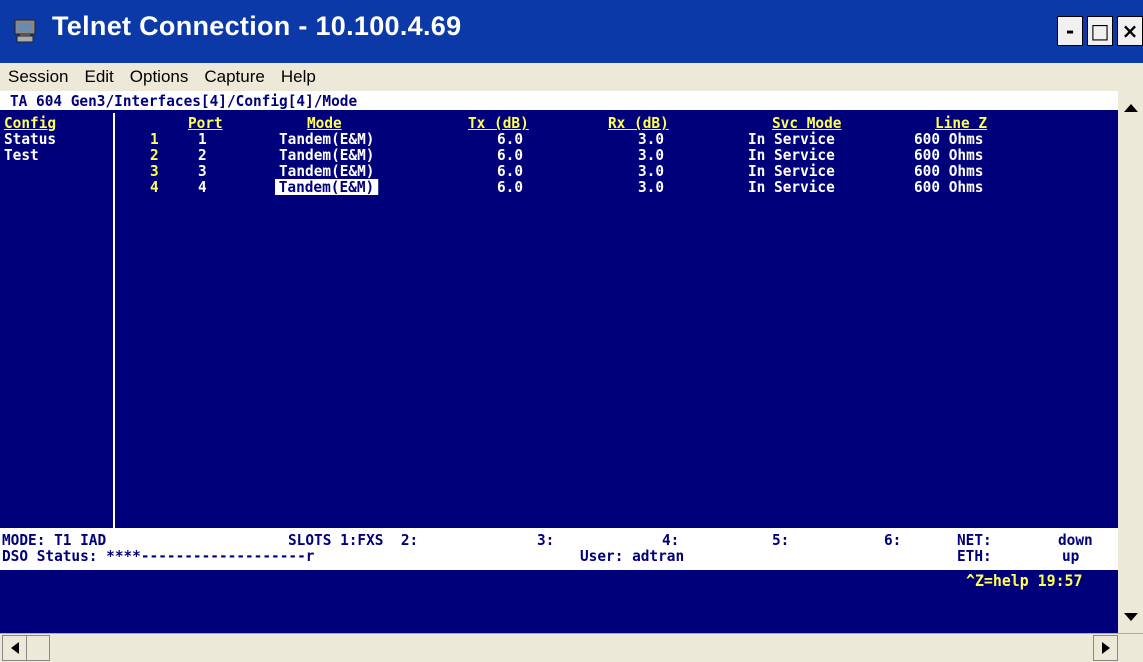 This screenshot has width=1143, height=662. What do you see at coordinates (353, 540) in the screenshot?
I see `slots-status: SLOTS 1:FXS 2:` at bounding box center [353, 540].